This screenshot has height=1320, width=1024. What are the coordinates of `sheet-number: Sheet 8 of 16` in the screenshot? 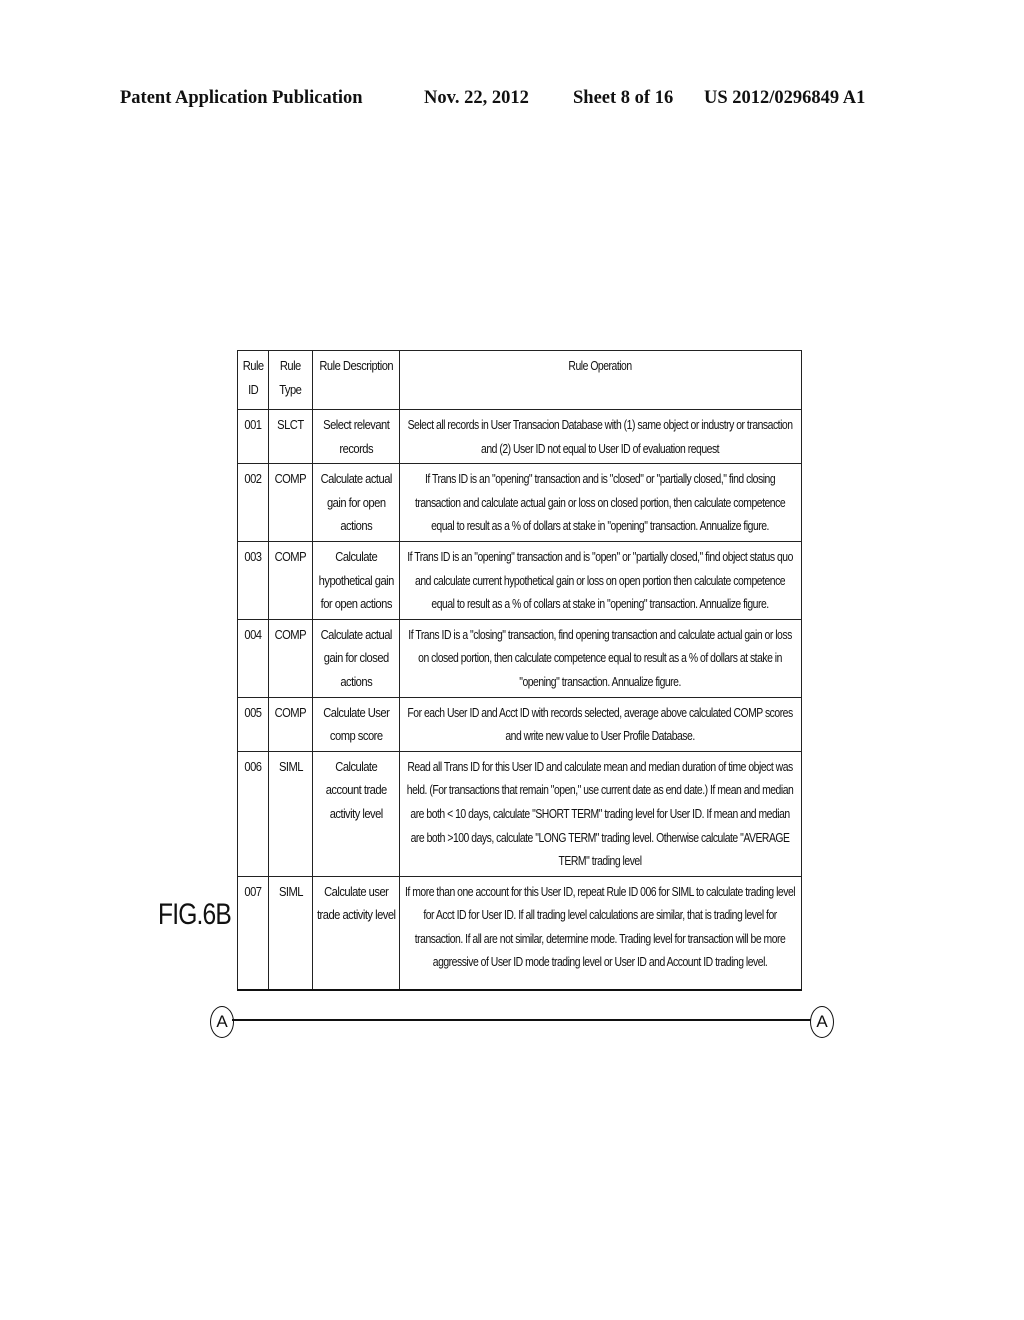 It's located at (623, 98).